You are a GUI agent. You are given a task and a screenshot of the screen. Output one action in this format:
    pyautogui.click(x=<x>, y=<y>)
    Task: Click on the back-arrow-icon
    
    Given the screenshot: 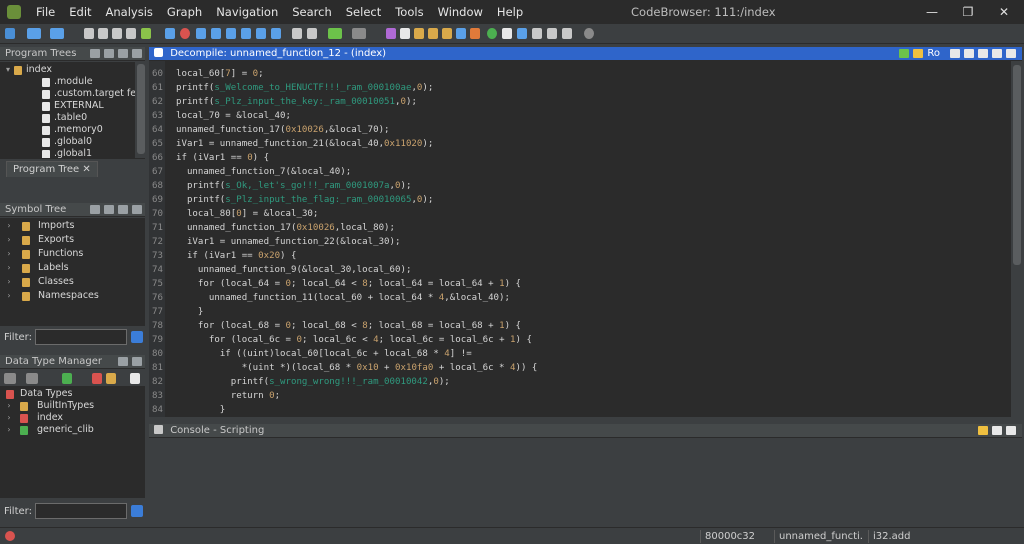 What is the action you would take?
    pyautogui.click(x=34, y=33)
    